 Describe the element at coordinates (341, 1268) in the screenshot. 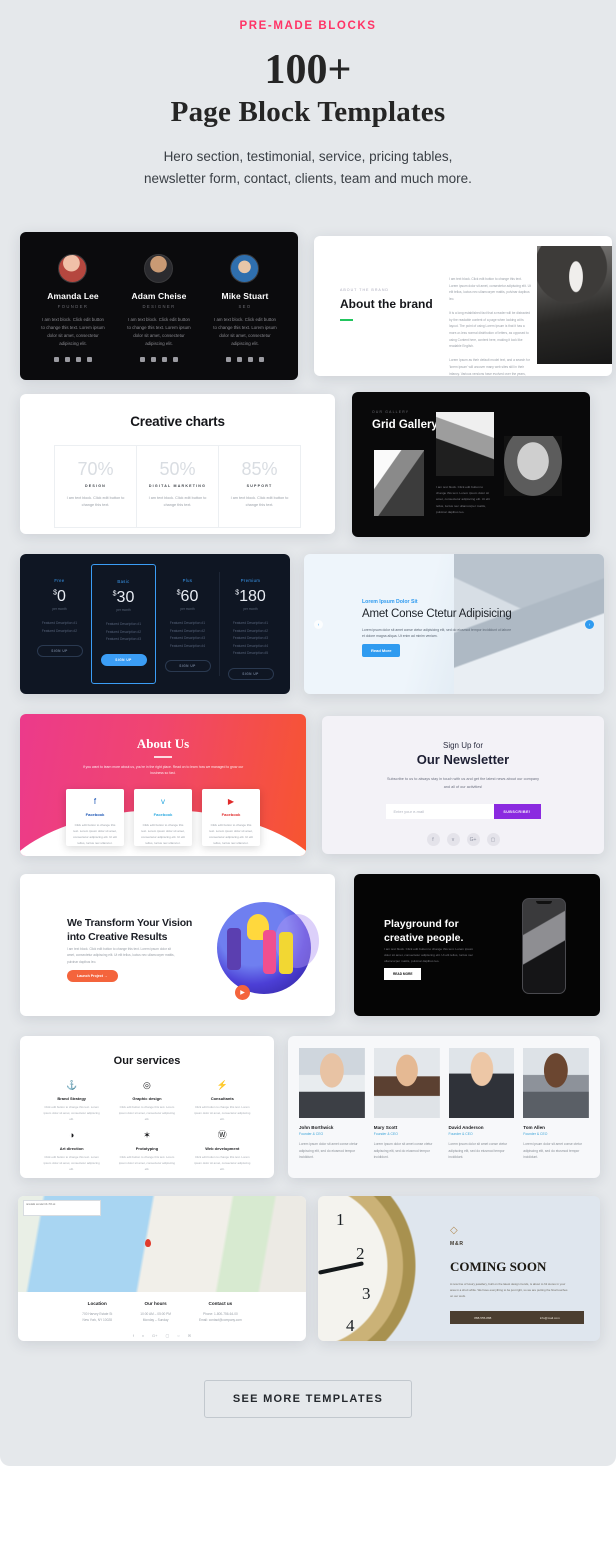

I see `clock-hand` at that location.